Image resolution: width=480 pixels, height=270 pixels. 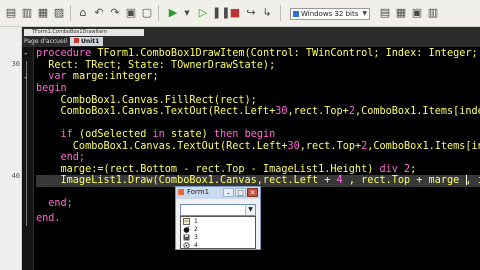 I want to click on code-text: , rect.Top + marge , index);, so click(x=414, y=180).